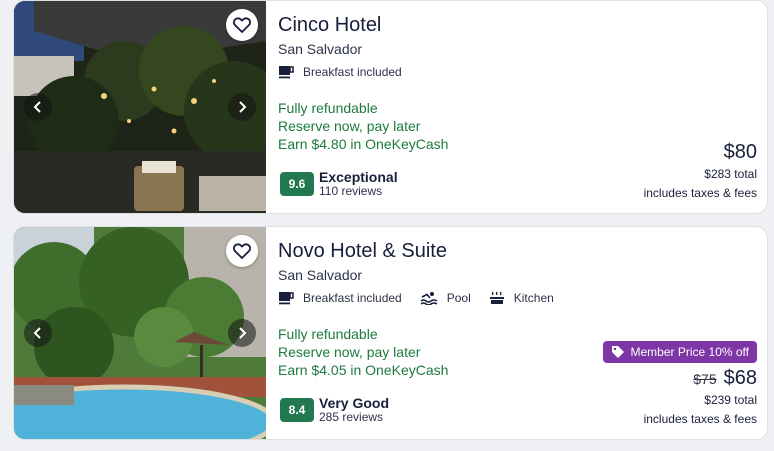 The height and width of the screenshot is (451, 774). Describe the element at coordinates (700, 170) in the screenshot. I see `price-block: $80 $283 total includes taxes & fees` at that location.